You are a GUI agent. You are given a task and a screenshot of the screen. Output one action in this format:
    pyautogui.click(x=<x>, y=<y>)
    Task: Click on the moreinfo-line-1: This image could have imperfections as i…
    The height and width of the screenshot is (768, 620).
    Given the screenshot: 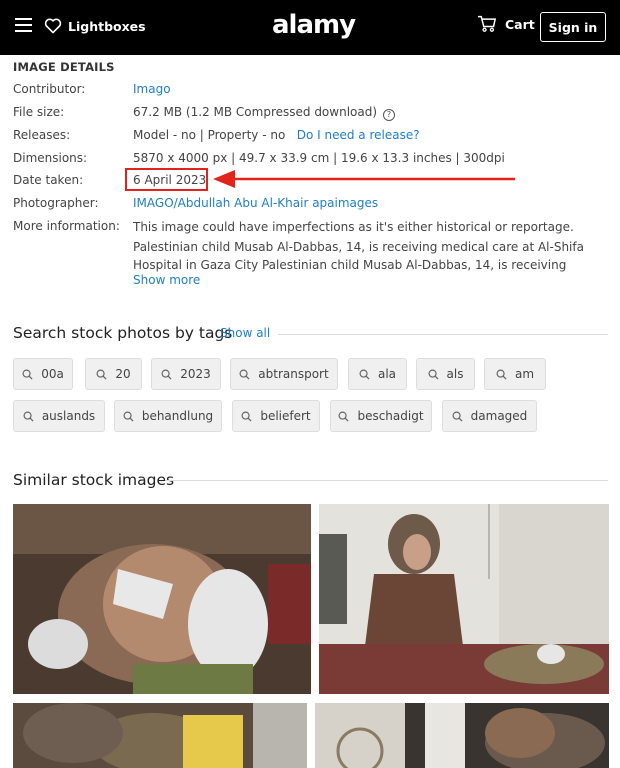 What is the action you would take?
    pyautogui.click(x=353, y=227)
    